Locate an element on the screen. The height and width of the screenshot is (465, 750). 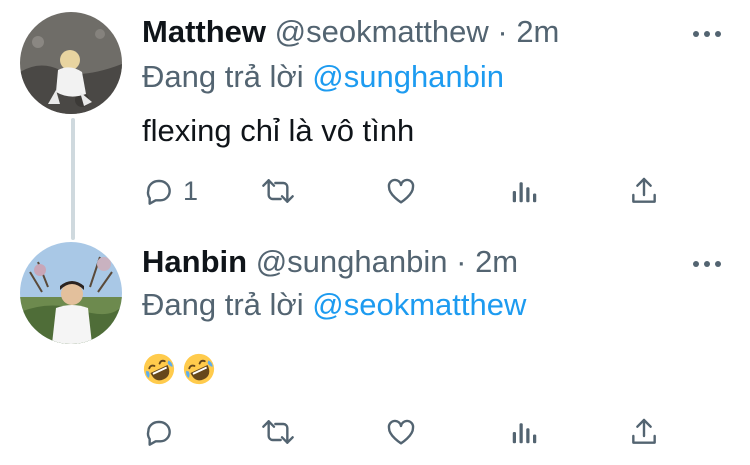
mention-link: @sunghanbin is located at coordinates (408, 76).